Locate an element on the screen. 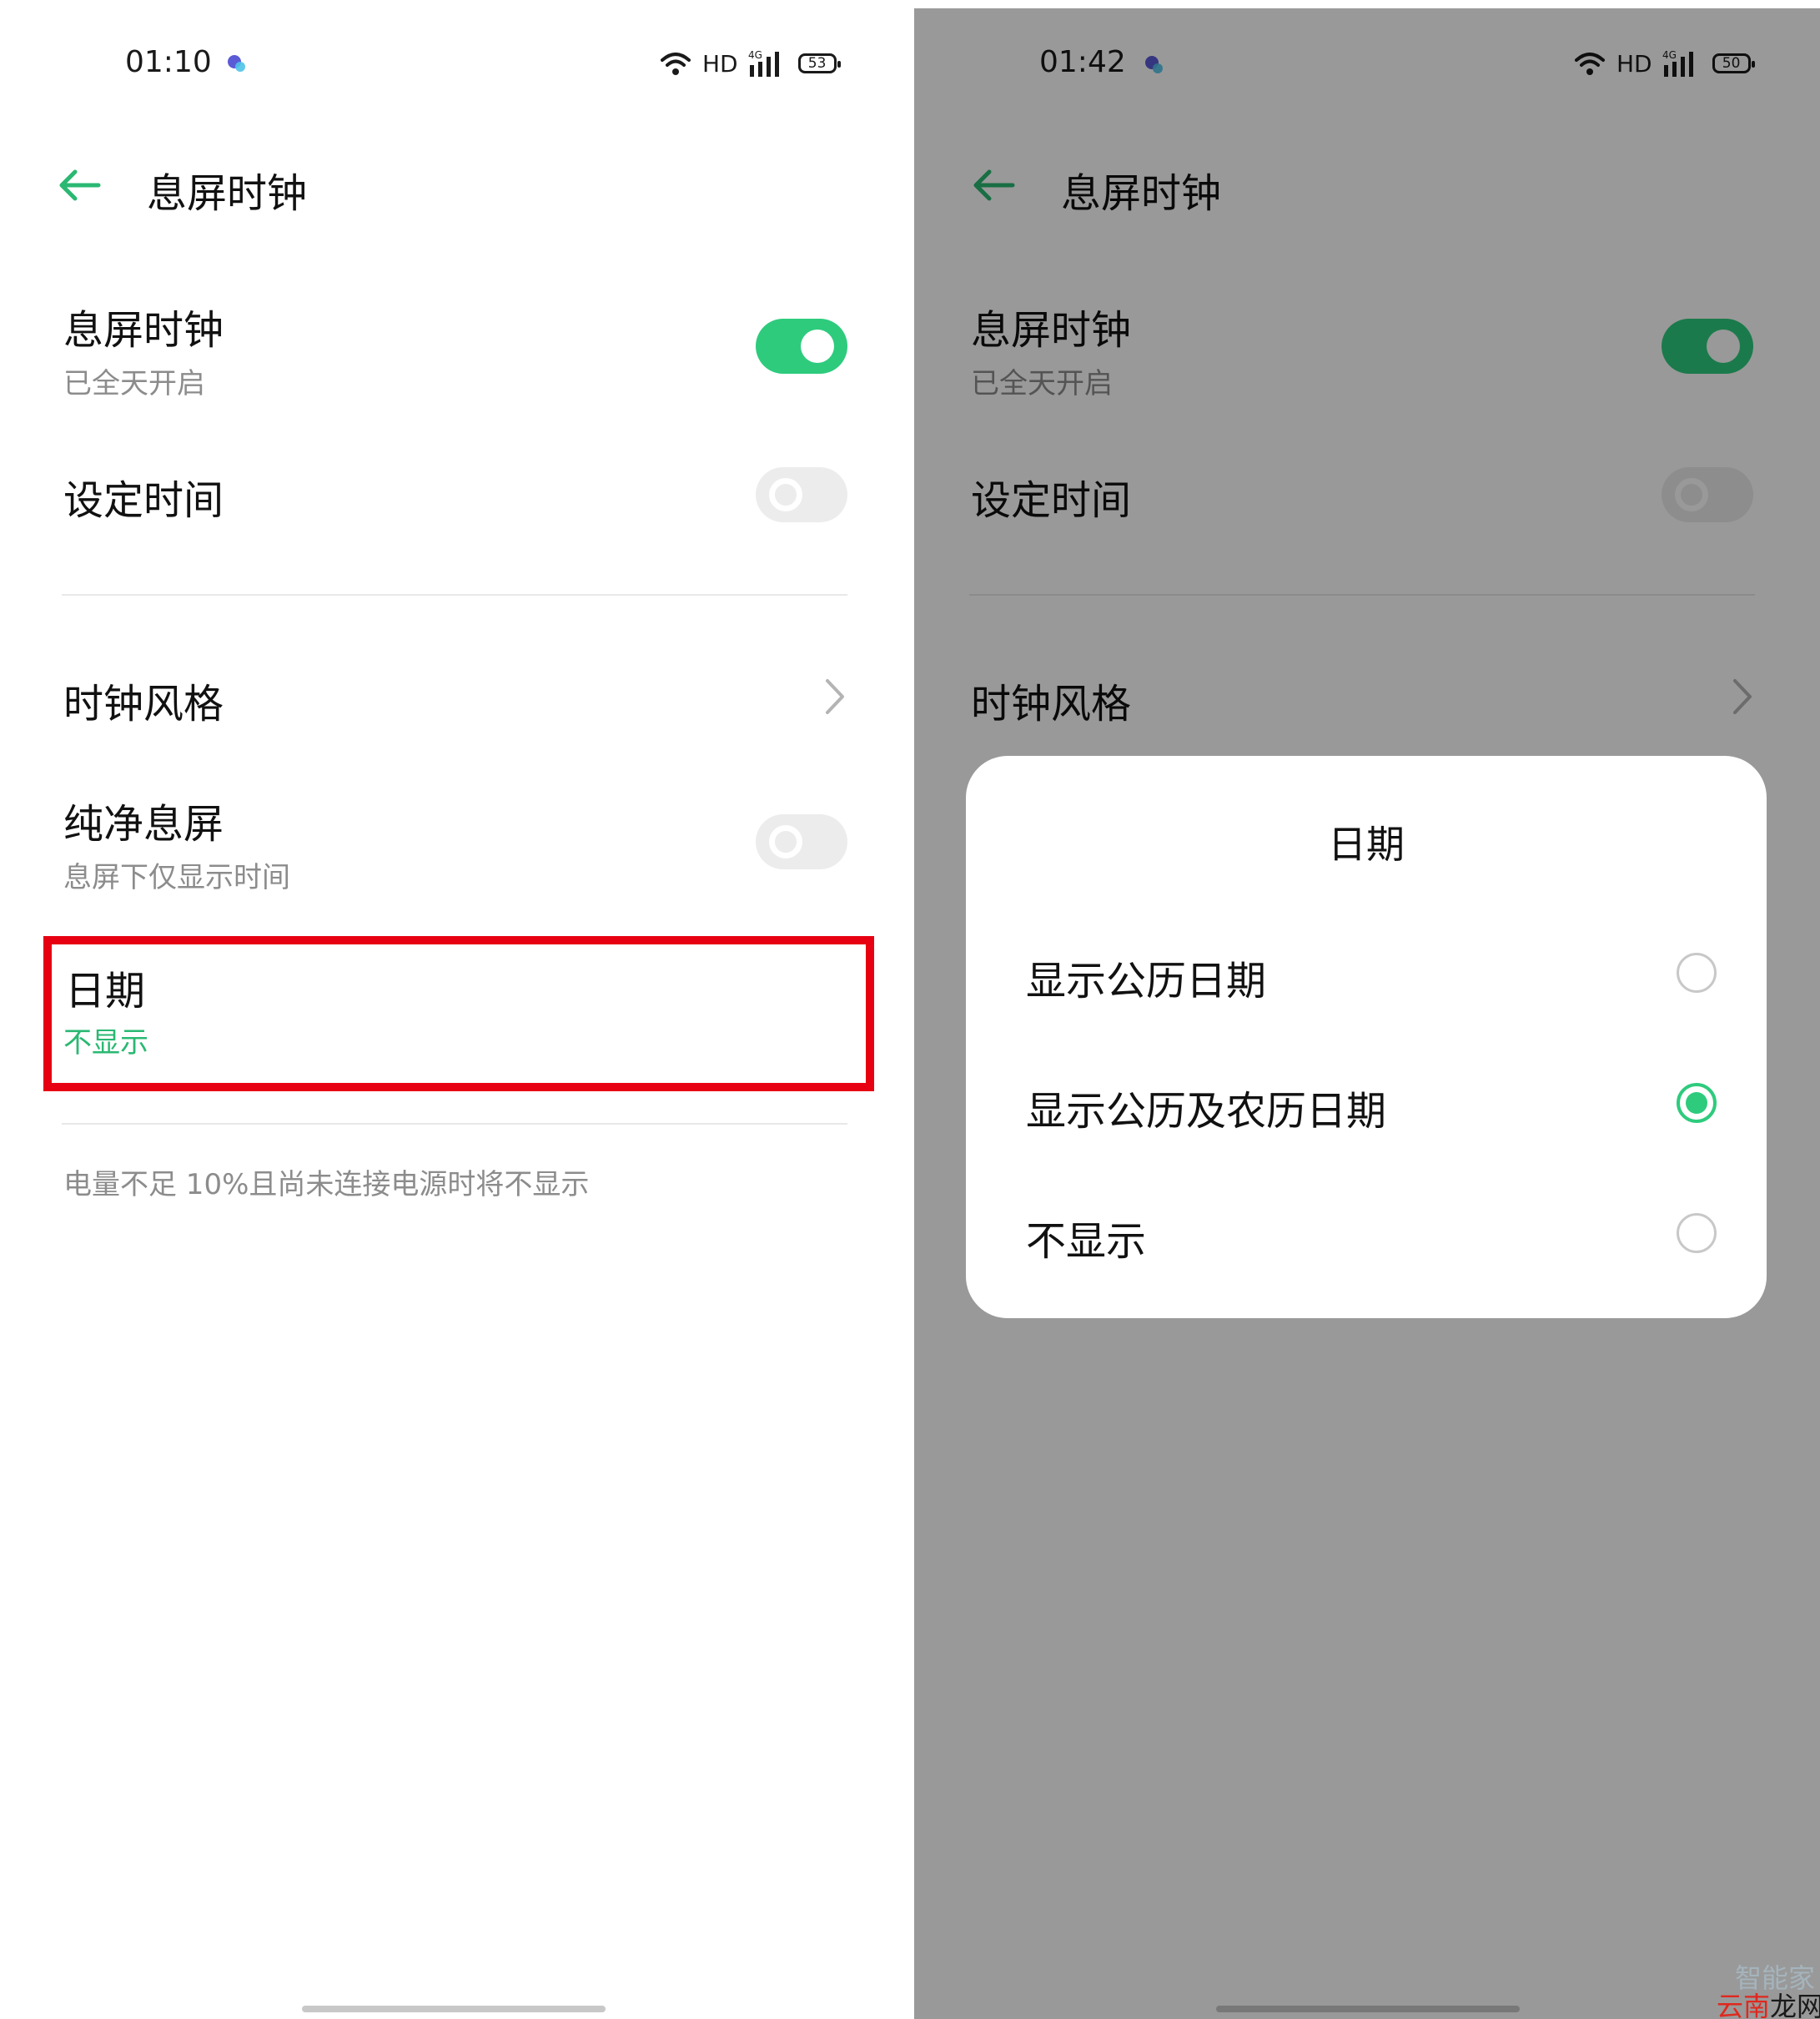  setting-title: 时钟风格 is located at coordinates (143, 704).